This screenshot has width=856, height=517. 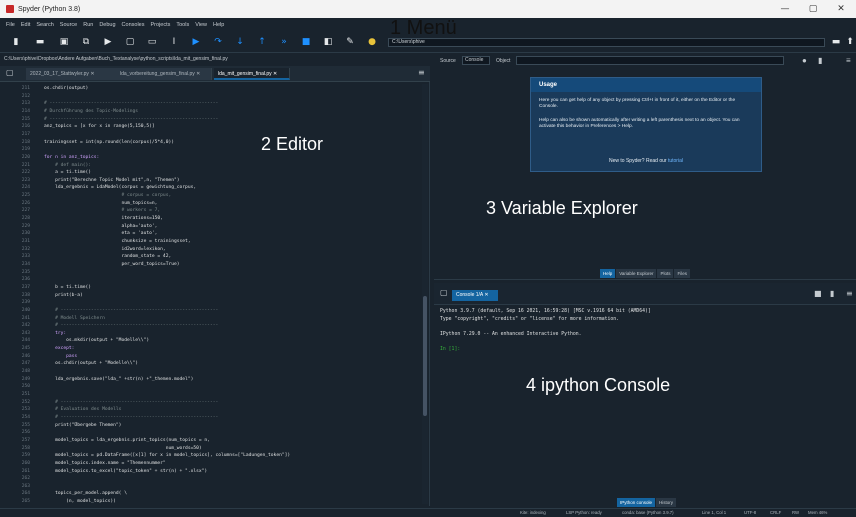 I want to click on line-number: 228, so click(x=25, y=219).